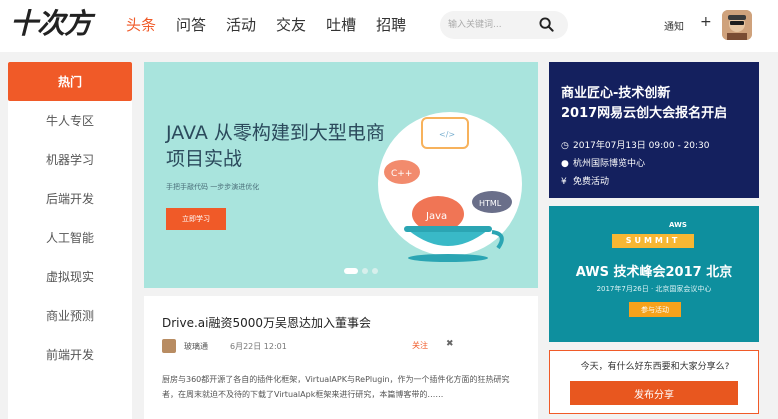 The width and height of the screenshot is (778, 419). Describe the element at coordinates (635, 146) in the screenshot. I see `event-time: ◷ 2017年07月13日 09:00 - 20:30` at that location.